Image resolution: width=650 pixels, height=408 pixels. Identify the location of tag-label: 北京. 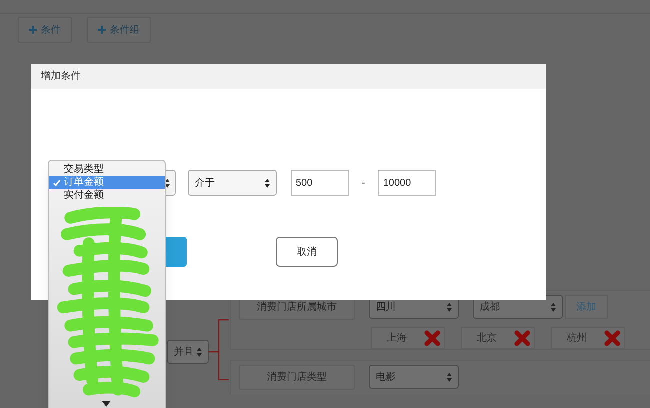
(487, 339).